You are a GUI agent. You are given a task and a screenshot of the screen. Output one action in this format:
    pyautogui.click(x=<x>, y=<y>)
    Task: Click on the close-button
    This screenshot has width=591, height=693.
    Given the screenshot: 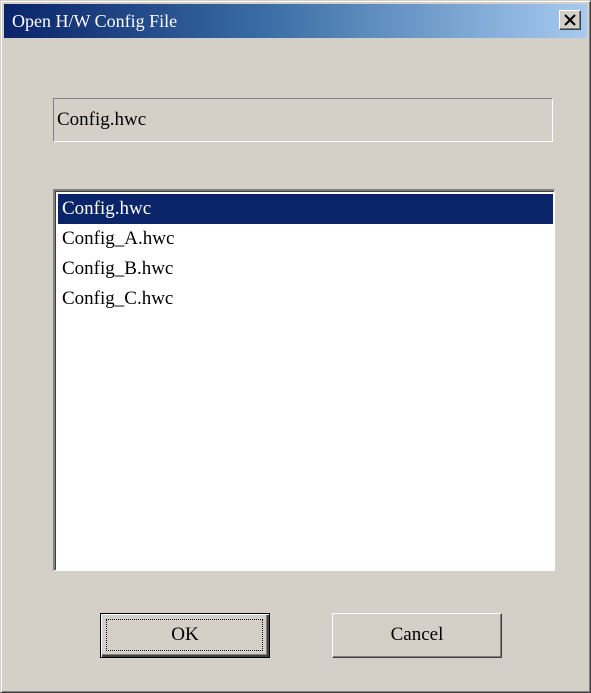 What is the action you would take?
    pyautogui.click(x=570, y=20)
    